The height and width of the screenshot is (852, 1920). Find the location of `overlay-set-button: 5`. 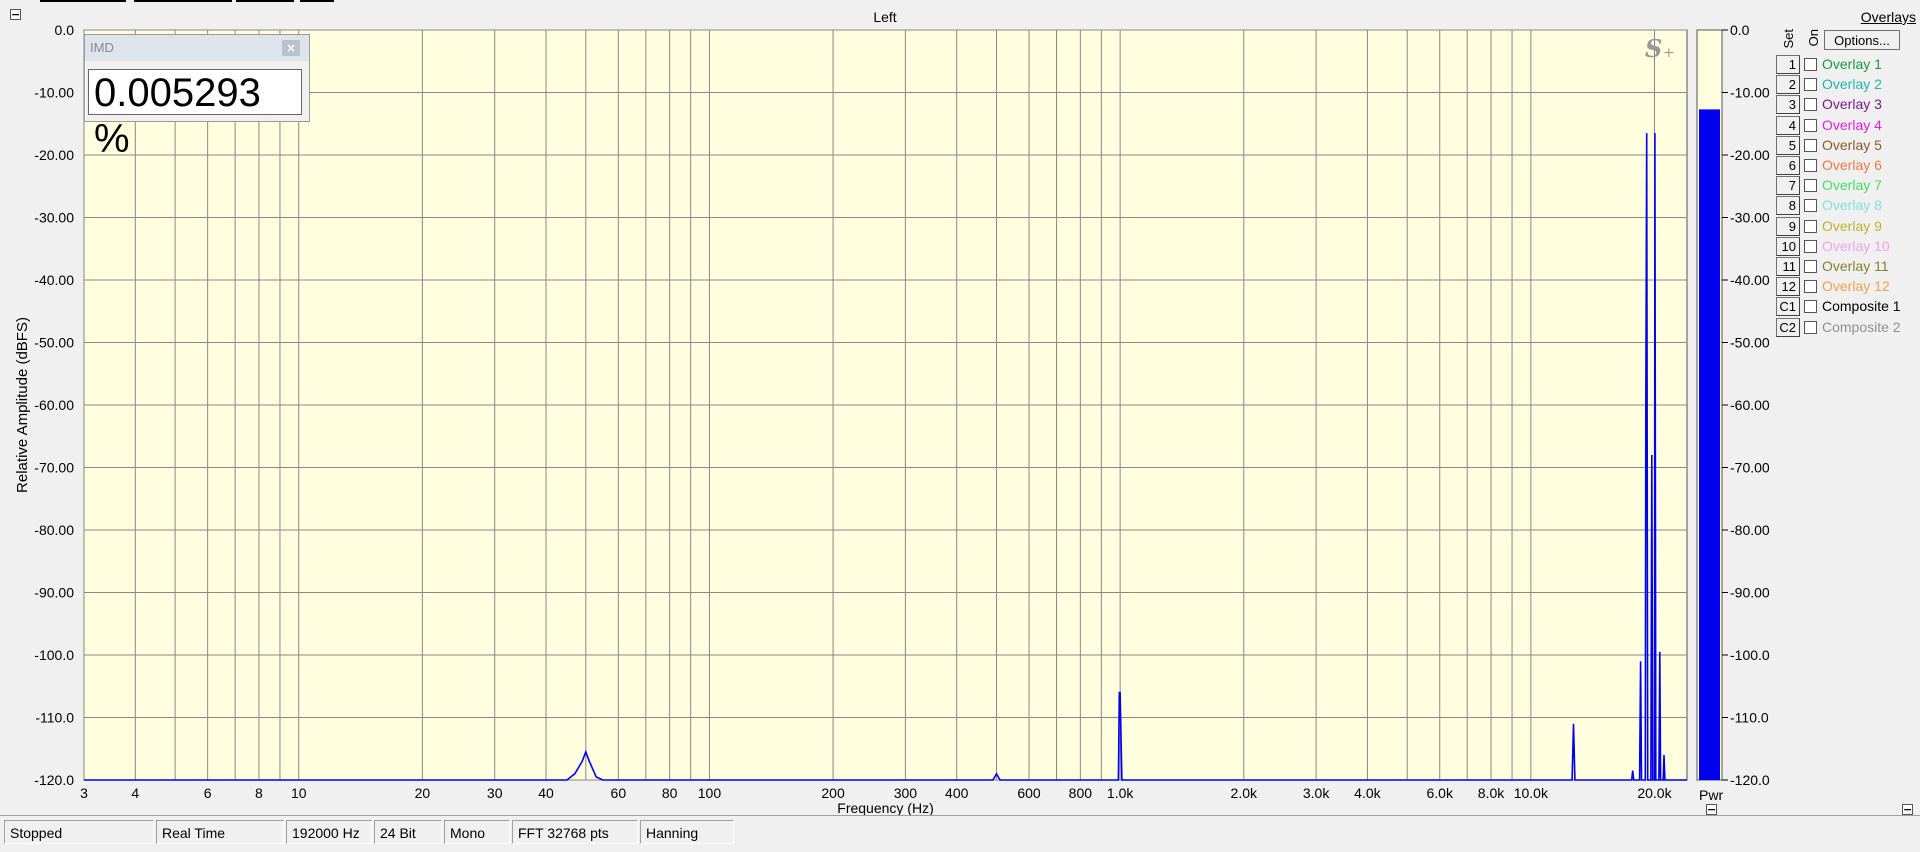

overlay-set-button: 5 is located at coordinates (1788, 145).